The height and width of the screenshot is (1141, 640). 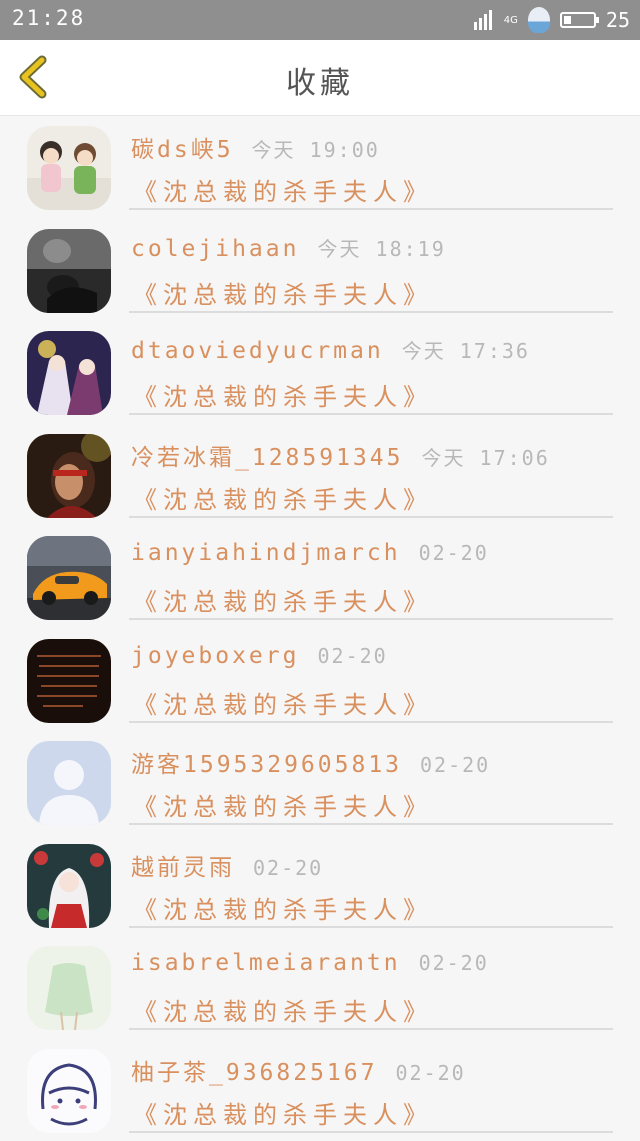 I want to click on user-name: isabrelmeiarantn, so click(x=266, y=963).